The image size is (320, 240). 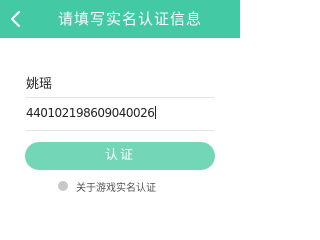 I want to click on id-number-field: 440102198609040026, so click(x=91, y=113).